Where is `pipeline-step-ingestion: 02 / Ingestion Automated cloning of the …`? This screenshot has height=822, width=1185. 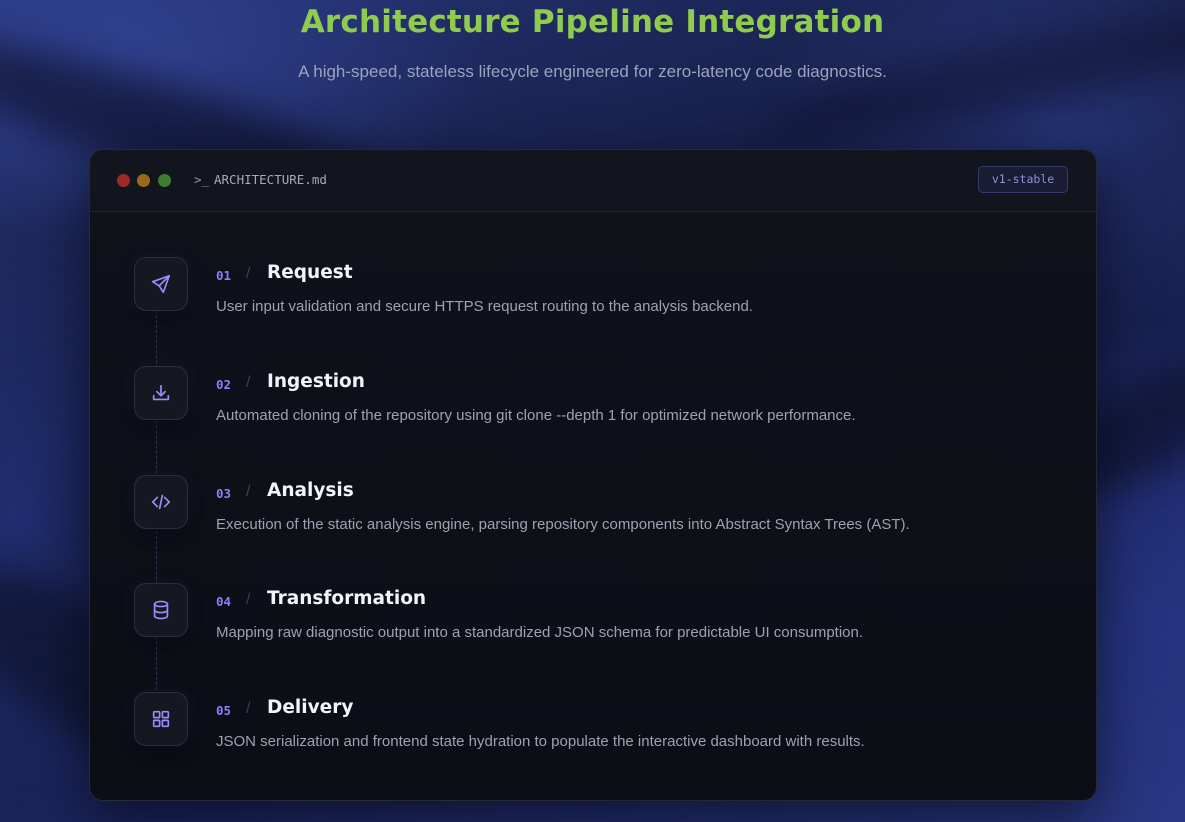
pipeline-step-ingestion: 02 / Ingestion Automated cloning of the … is located at coordinates (593, 411).